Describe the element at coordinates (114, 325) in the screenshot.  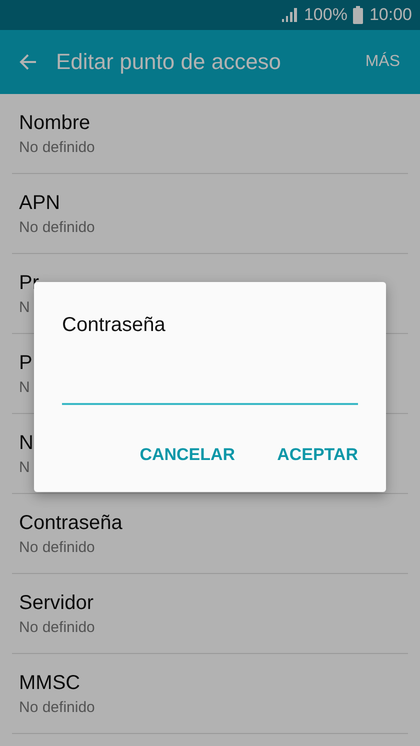
I see `dialog-title: Contraseña` at that location.